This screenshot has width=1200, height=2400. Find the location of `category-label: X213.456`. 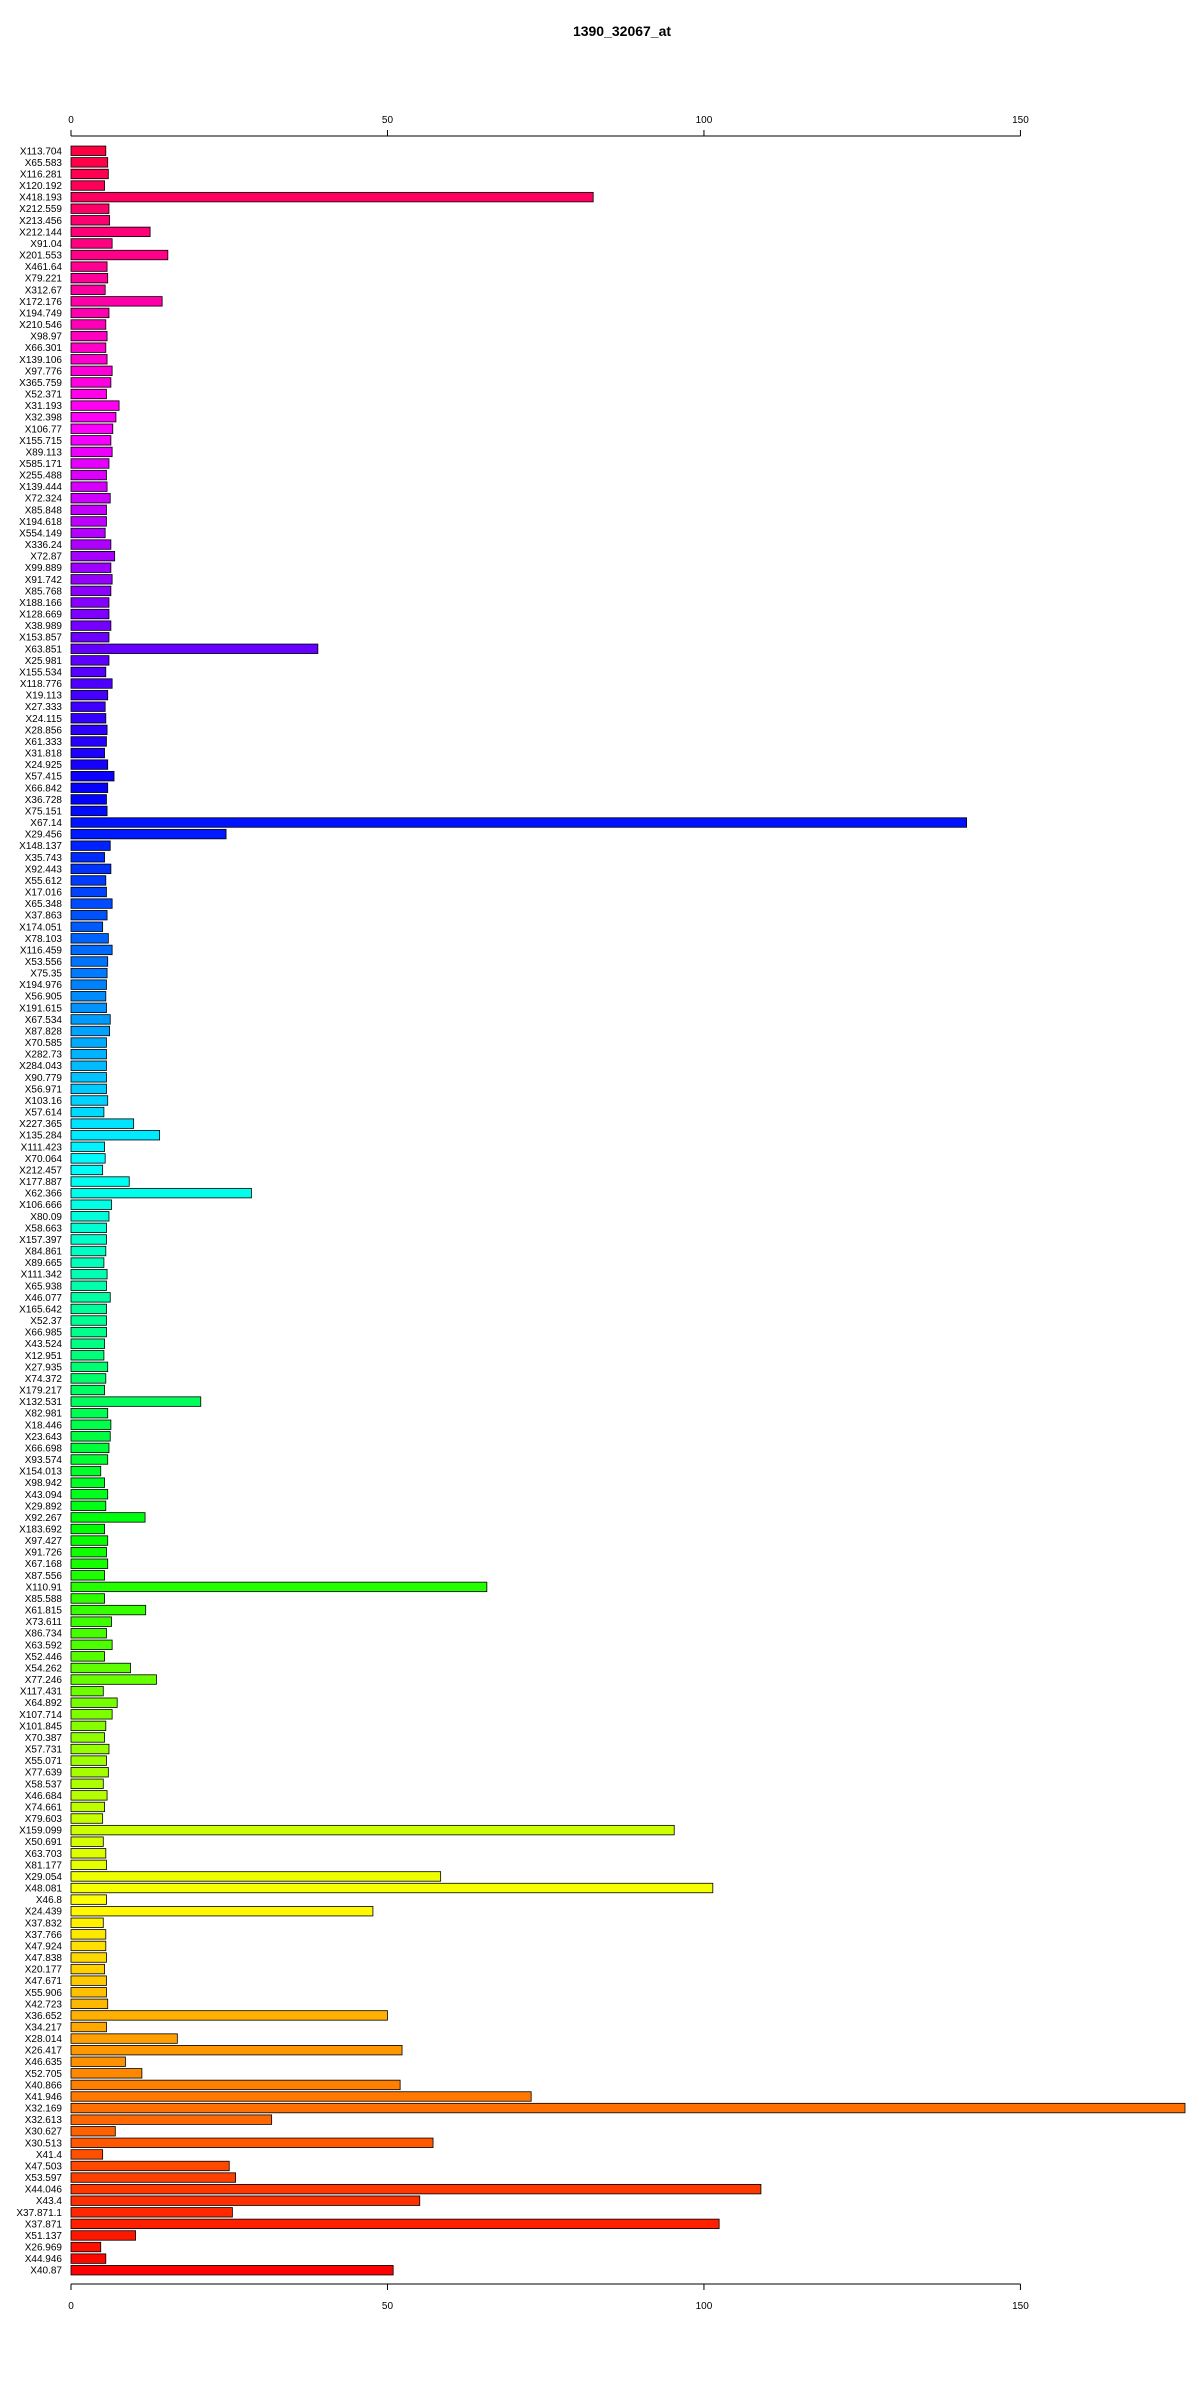

category-label: X213.456 is located at coordinates (40, 221).